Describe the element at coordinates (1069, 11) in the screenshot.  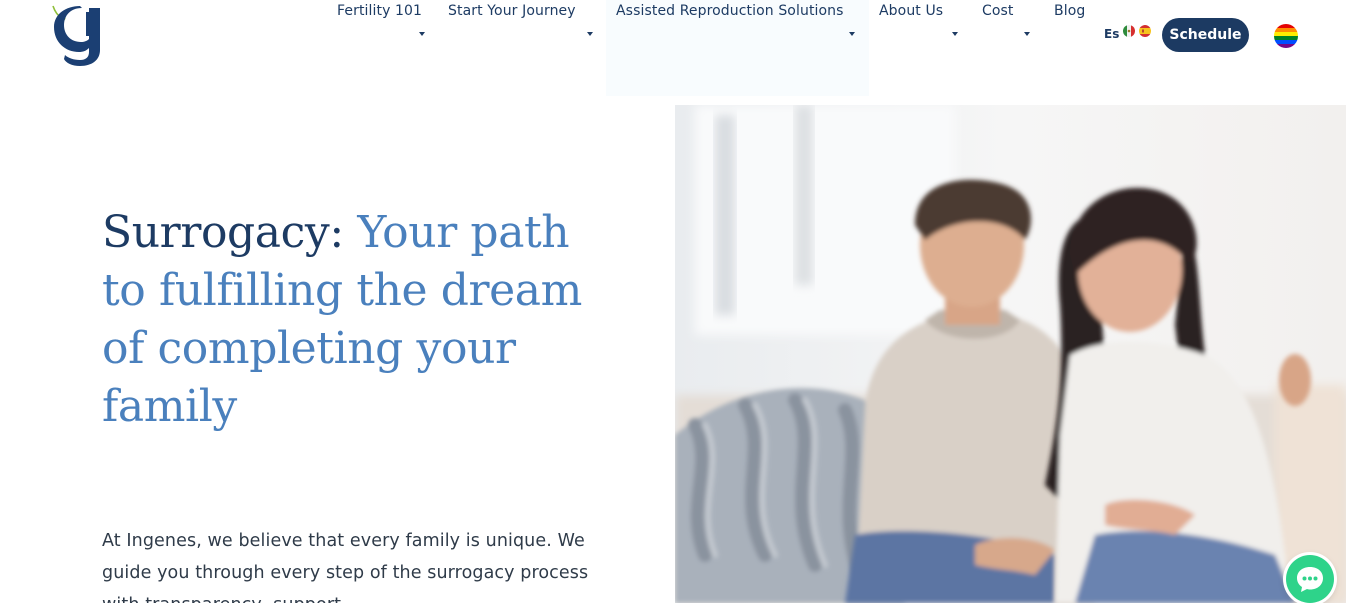
I see `nav-item-blog: Blog` at that location.